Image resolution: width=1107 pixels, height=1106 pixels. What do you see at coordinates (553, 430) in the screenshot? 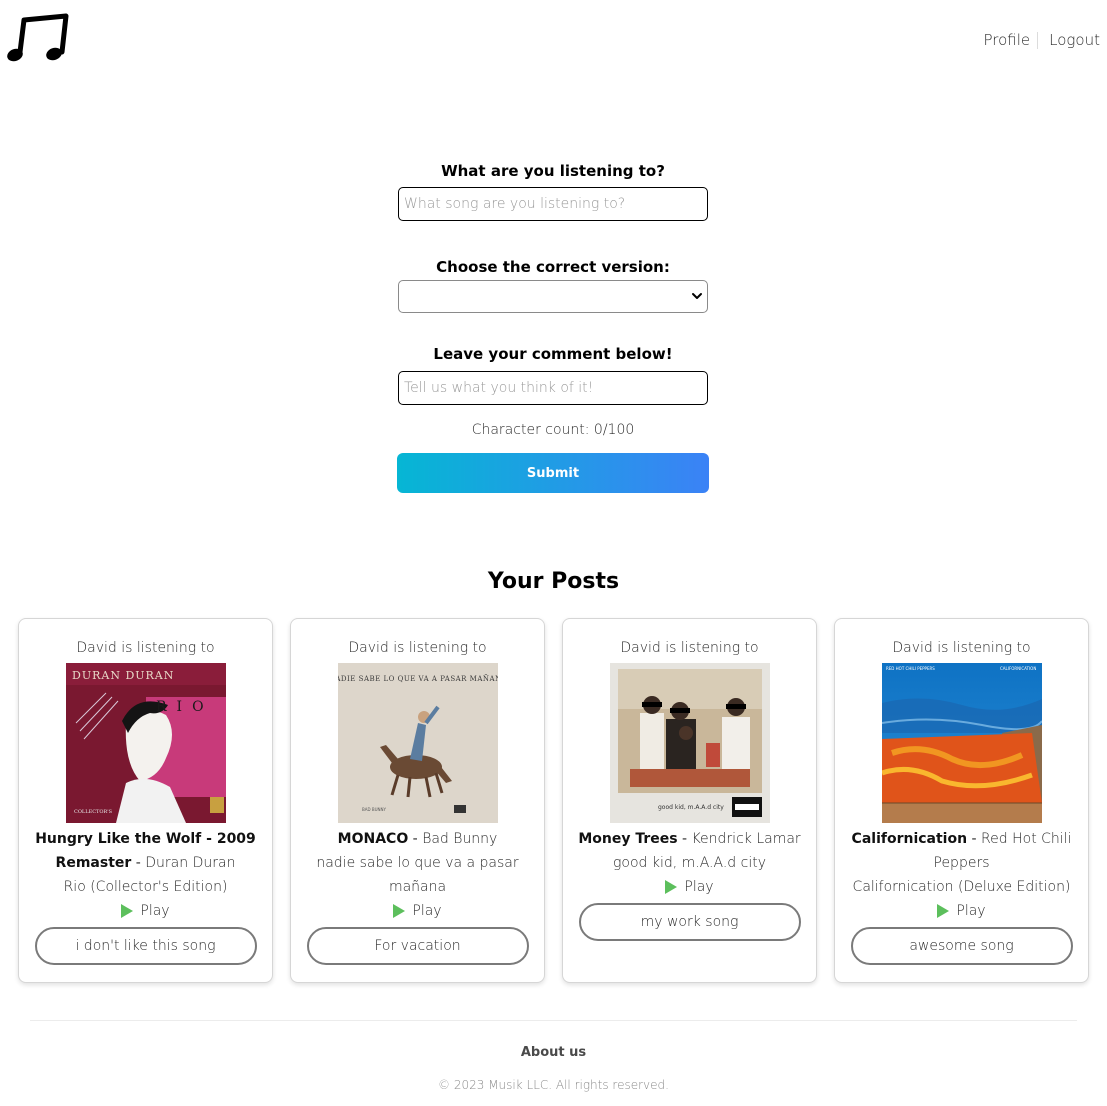
I see `character-count: Character count: 0/100` at bounding box center [553, 430].